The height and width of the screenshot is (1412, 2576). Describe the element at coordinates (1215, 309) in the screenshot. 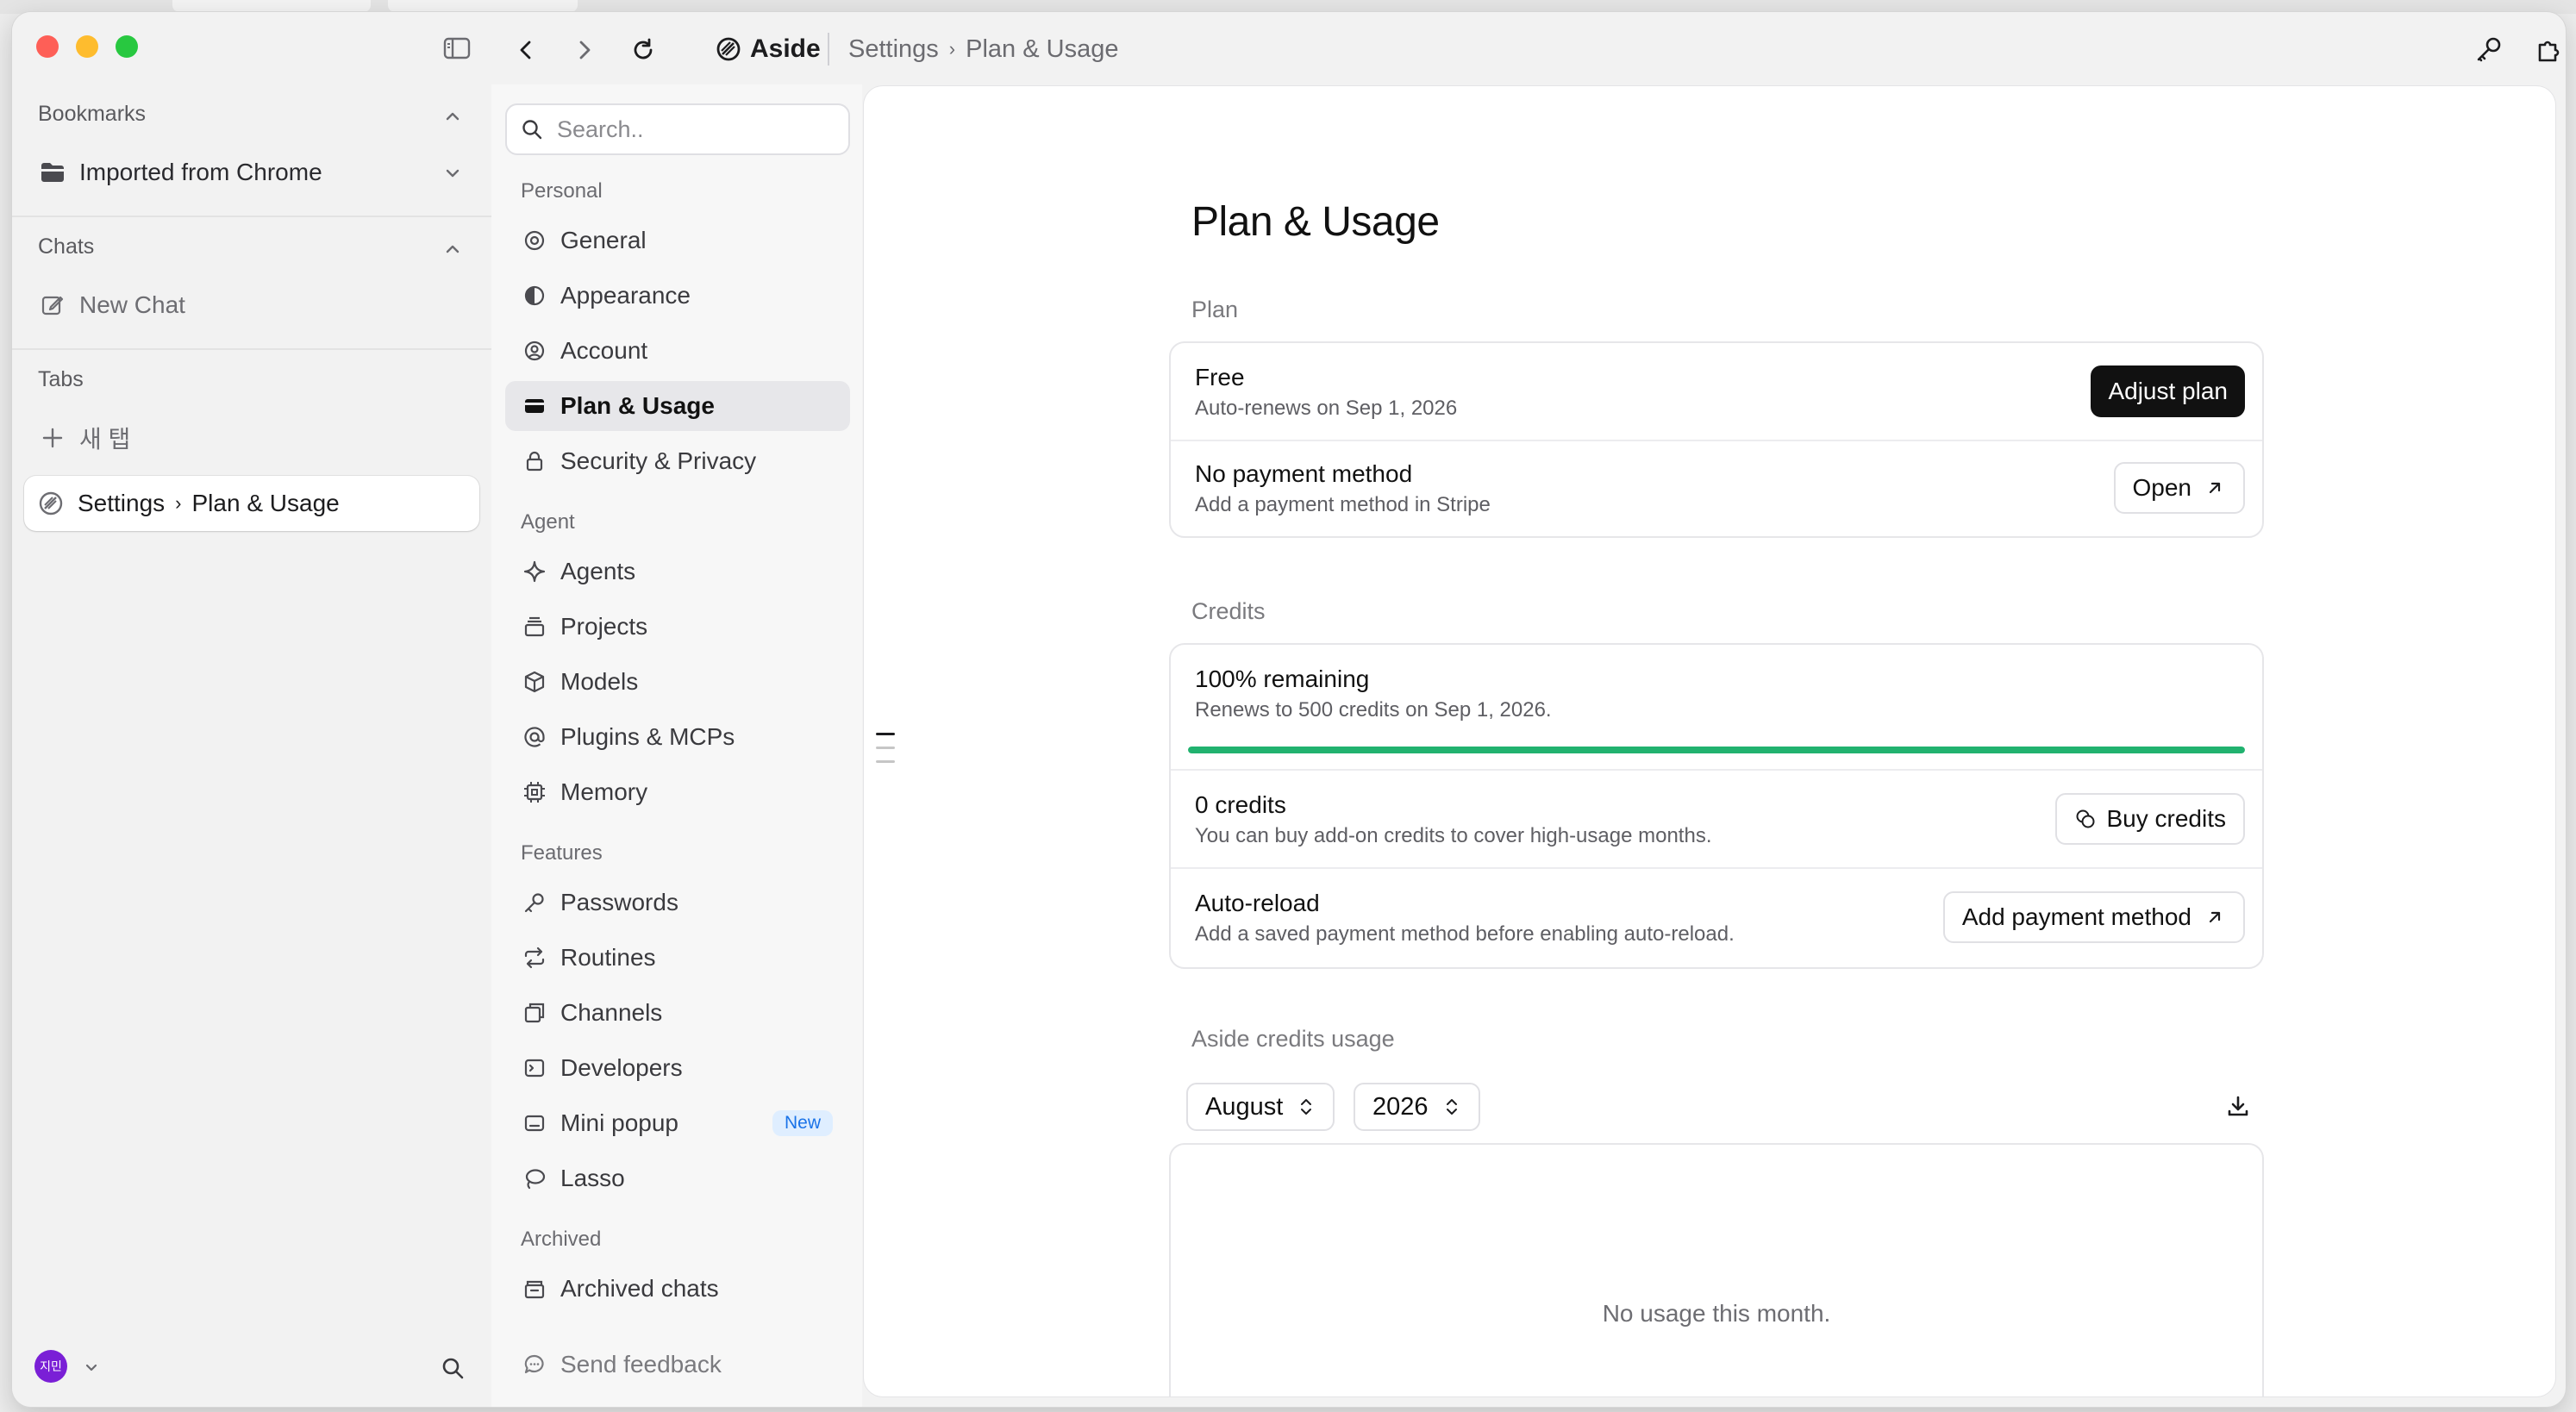

I see `section-label-plan: Plan` at that location.